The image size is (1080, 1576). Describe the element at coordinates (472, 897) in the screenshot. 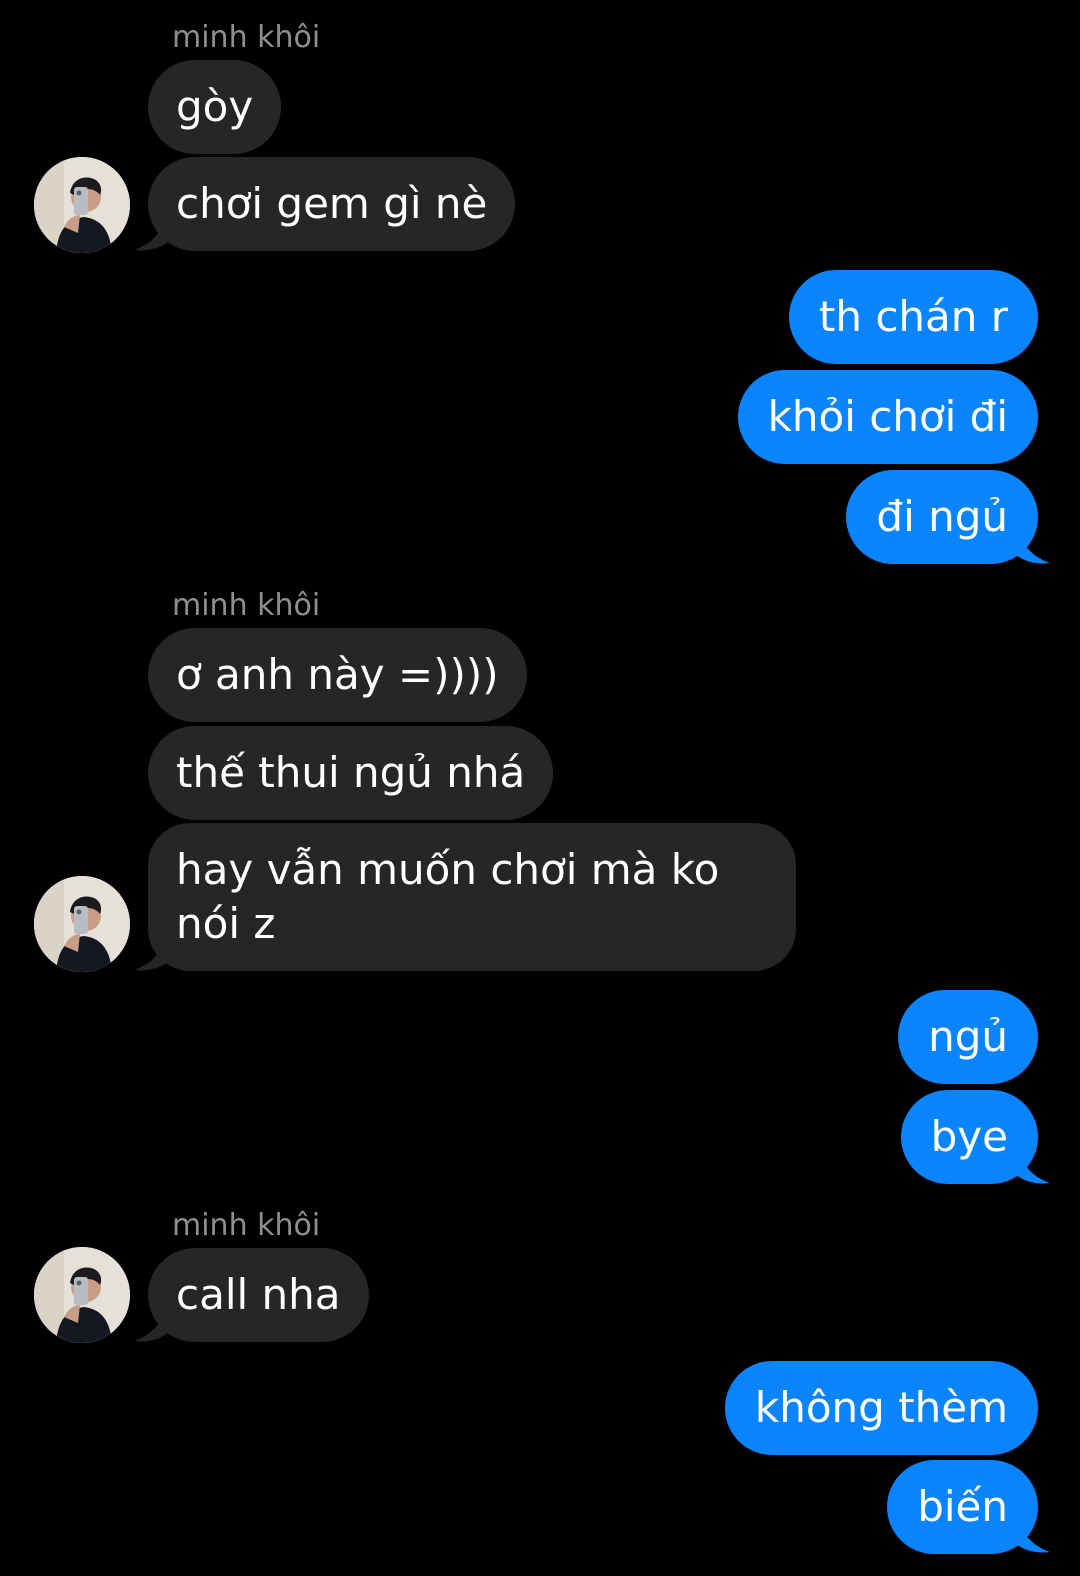

I see `incoming-message: hay vẫn muốn chơi mà ko nói z` at that location.